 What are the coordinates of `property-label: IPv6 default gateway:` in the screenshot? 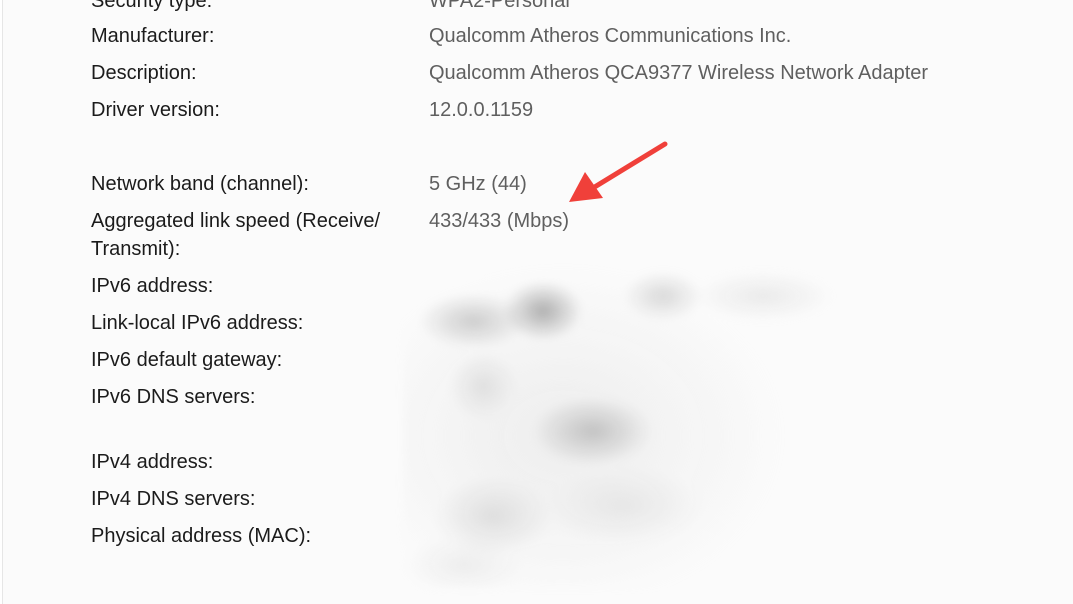 It's located at (187, 360).